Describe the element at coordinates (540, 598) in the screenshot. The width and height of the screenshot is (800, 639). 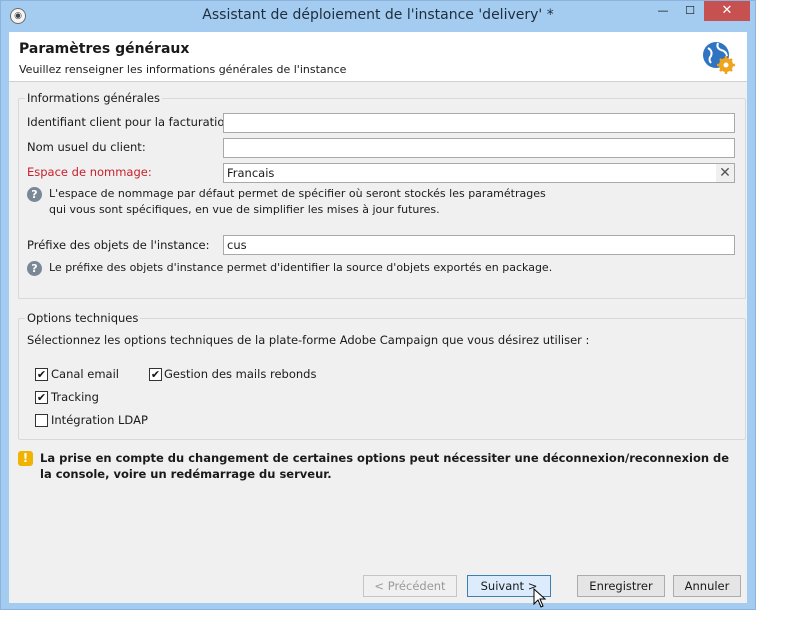
I see `mouse-cursor-icon` at that location.